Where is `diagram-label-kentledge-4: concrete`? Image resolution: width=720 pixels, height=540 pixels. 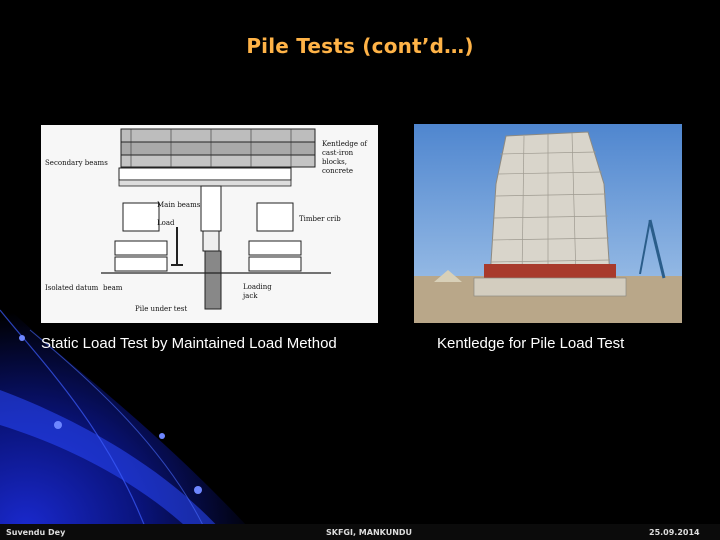
diagram-label-kentledge-4: concrete is located at coordinates (337, 171).